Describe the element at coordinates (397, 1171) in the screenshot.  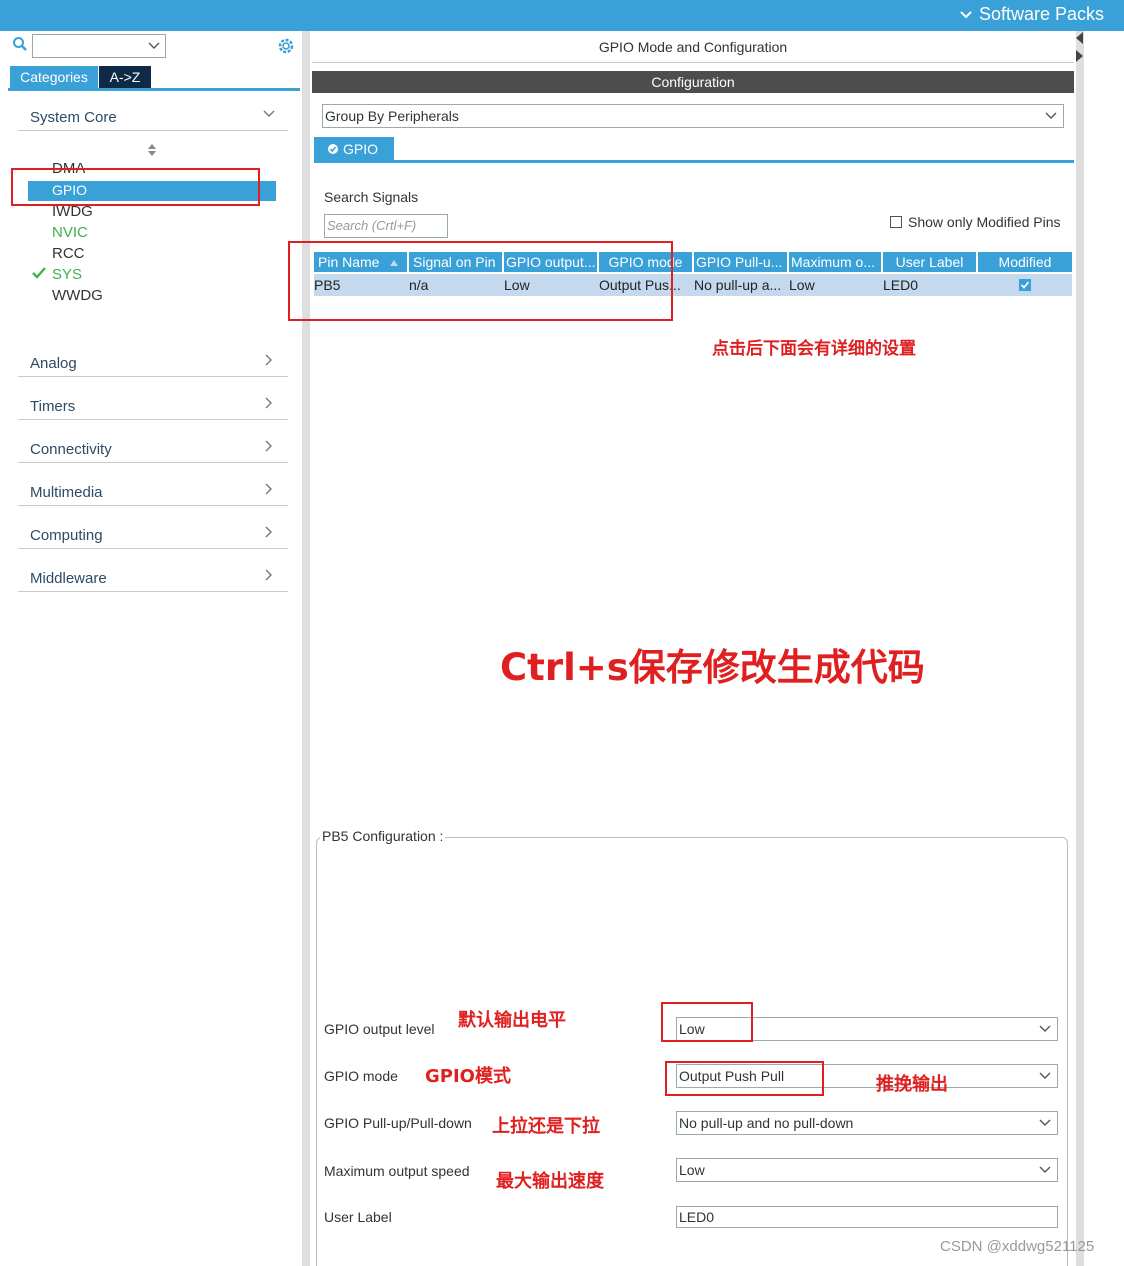
I see `field-label-max-speed: Maximum output speed` at that location.